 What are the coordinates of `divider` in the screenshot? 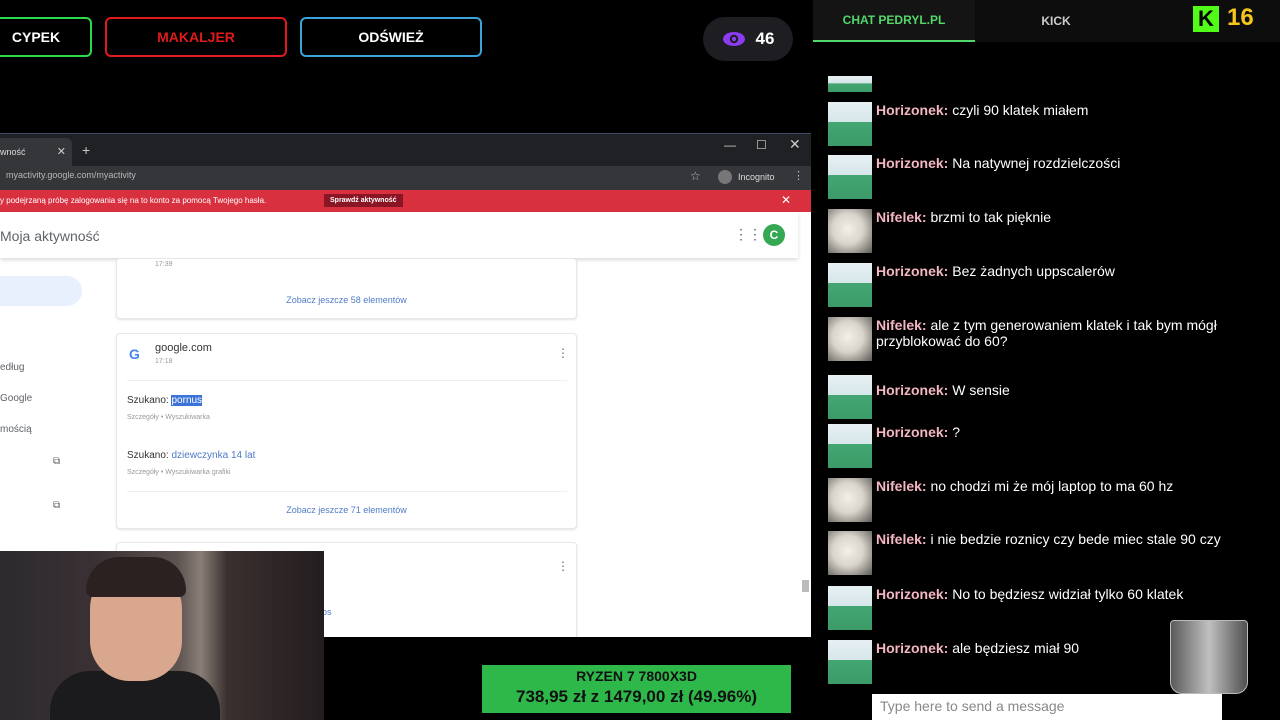 It's located at (347, 491).